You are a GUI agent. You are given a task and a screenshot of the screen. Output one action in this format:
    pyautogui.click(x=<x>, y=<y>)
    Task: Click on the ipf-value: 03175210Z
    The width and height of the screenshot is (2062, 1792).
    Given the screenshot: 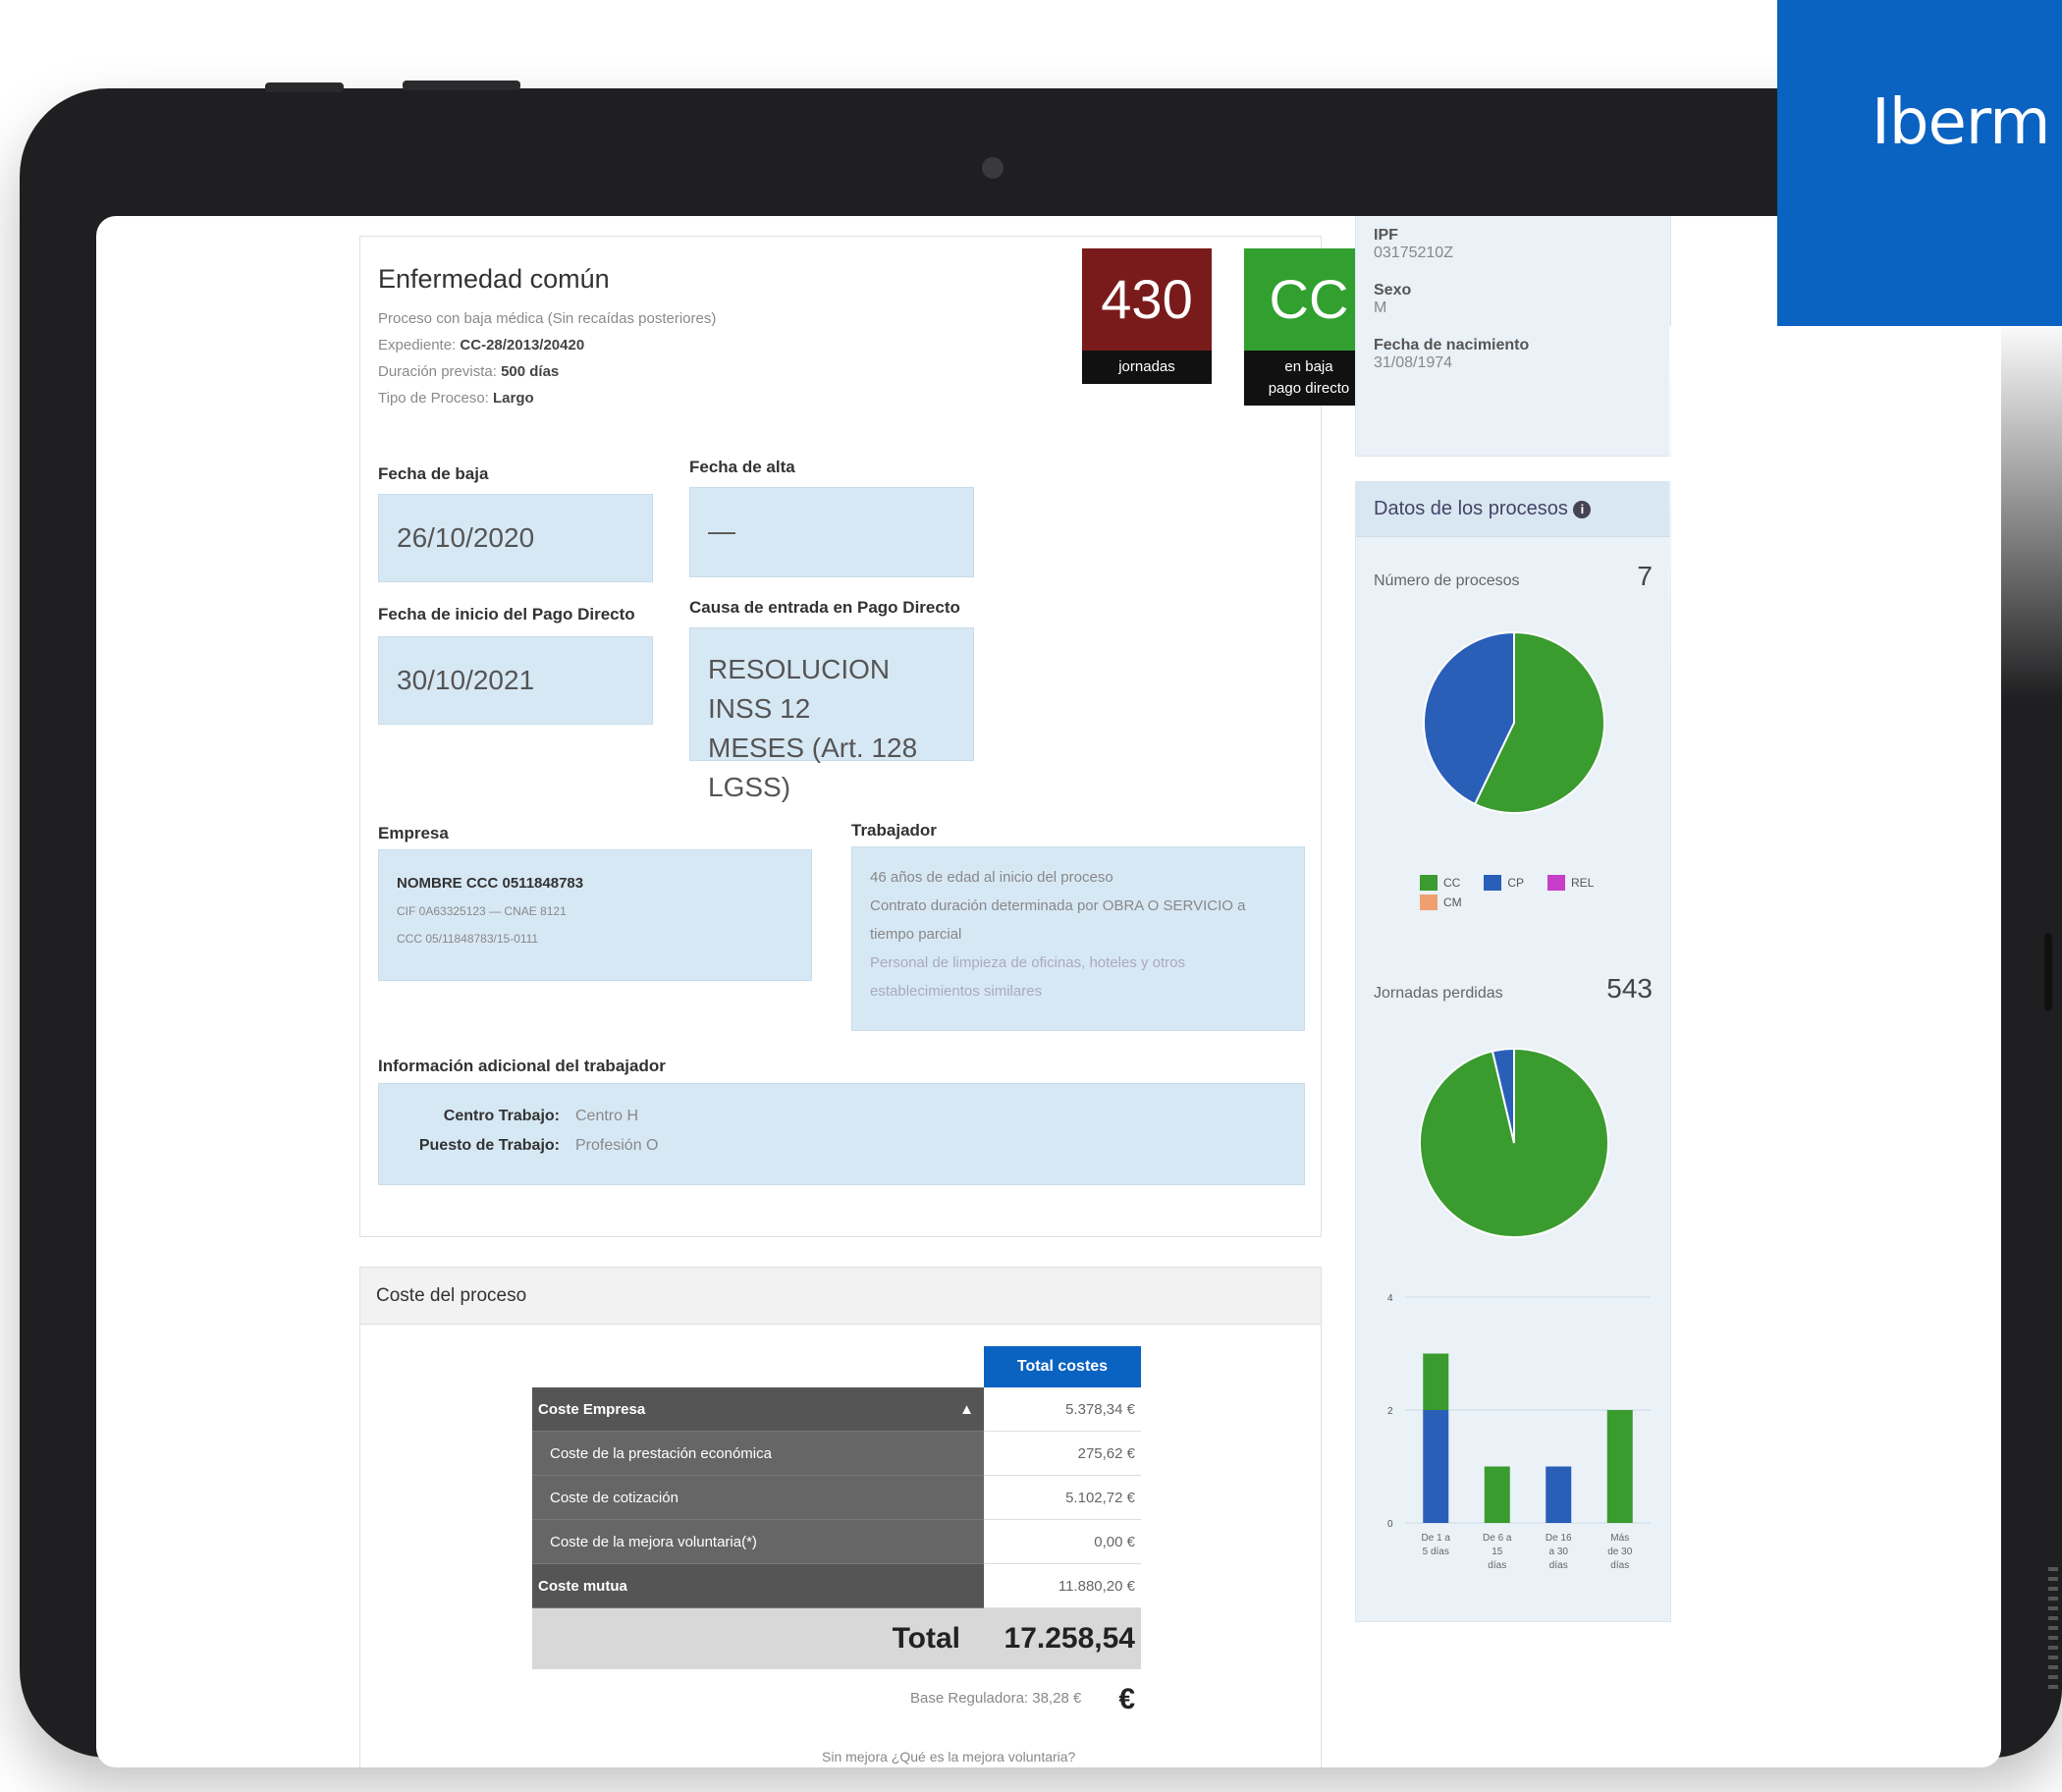 What is the action you would take?
    pyautogui.click(x=1413, y=252)
    